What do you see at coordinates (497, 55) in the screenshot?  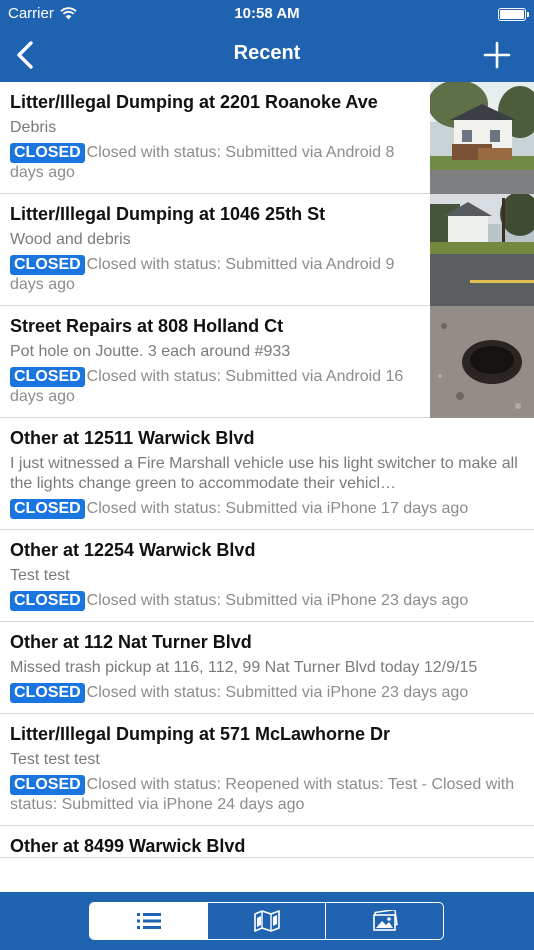 I see `add-icon` at bounding box center [497, 55].